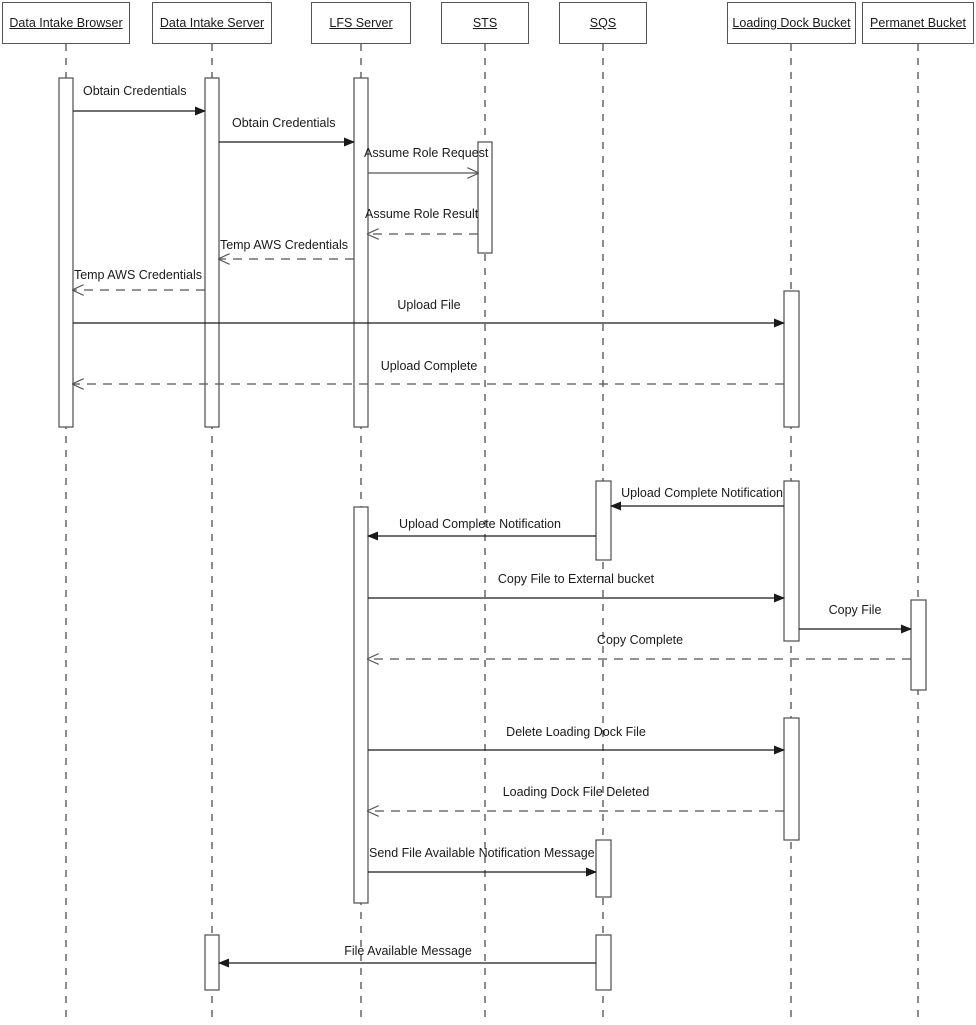 The width and height of the screenshot is (976, 1025). I want to click on lifeline-head-sts: STS, so click(485, 23).